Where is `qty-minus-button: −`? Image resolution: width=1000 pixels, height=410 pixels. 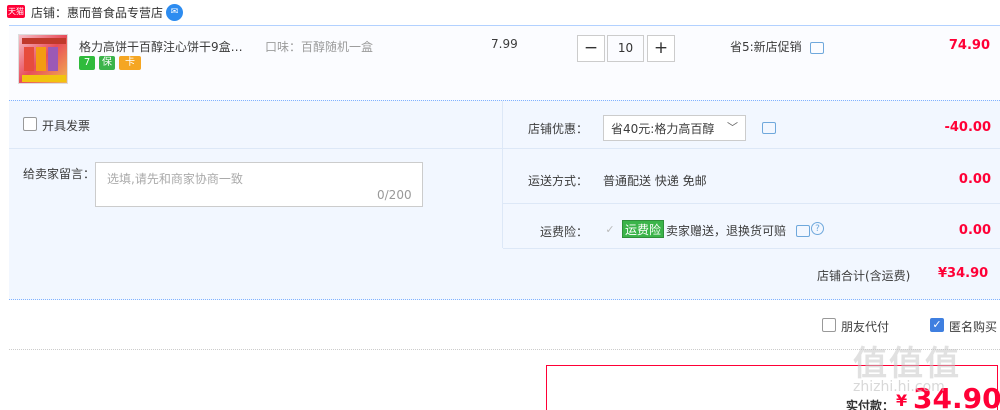
qty-minus-button: − is located at coordinates (591, 48).